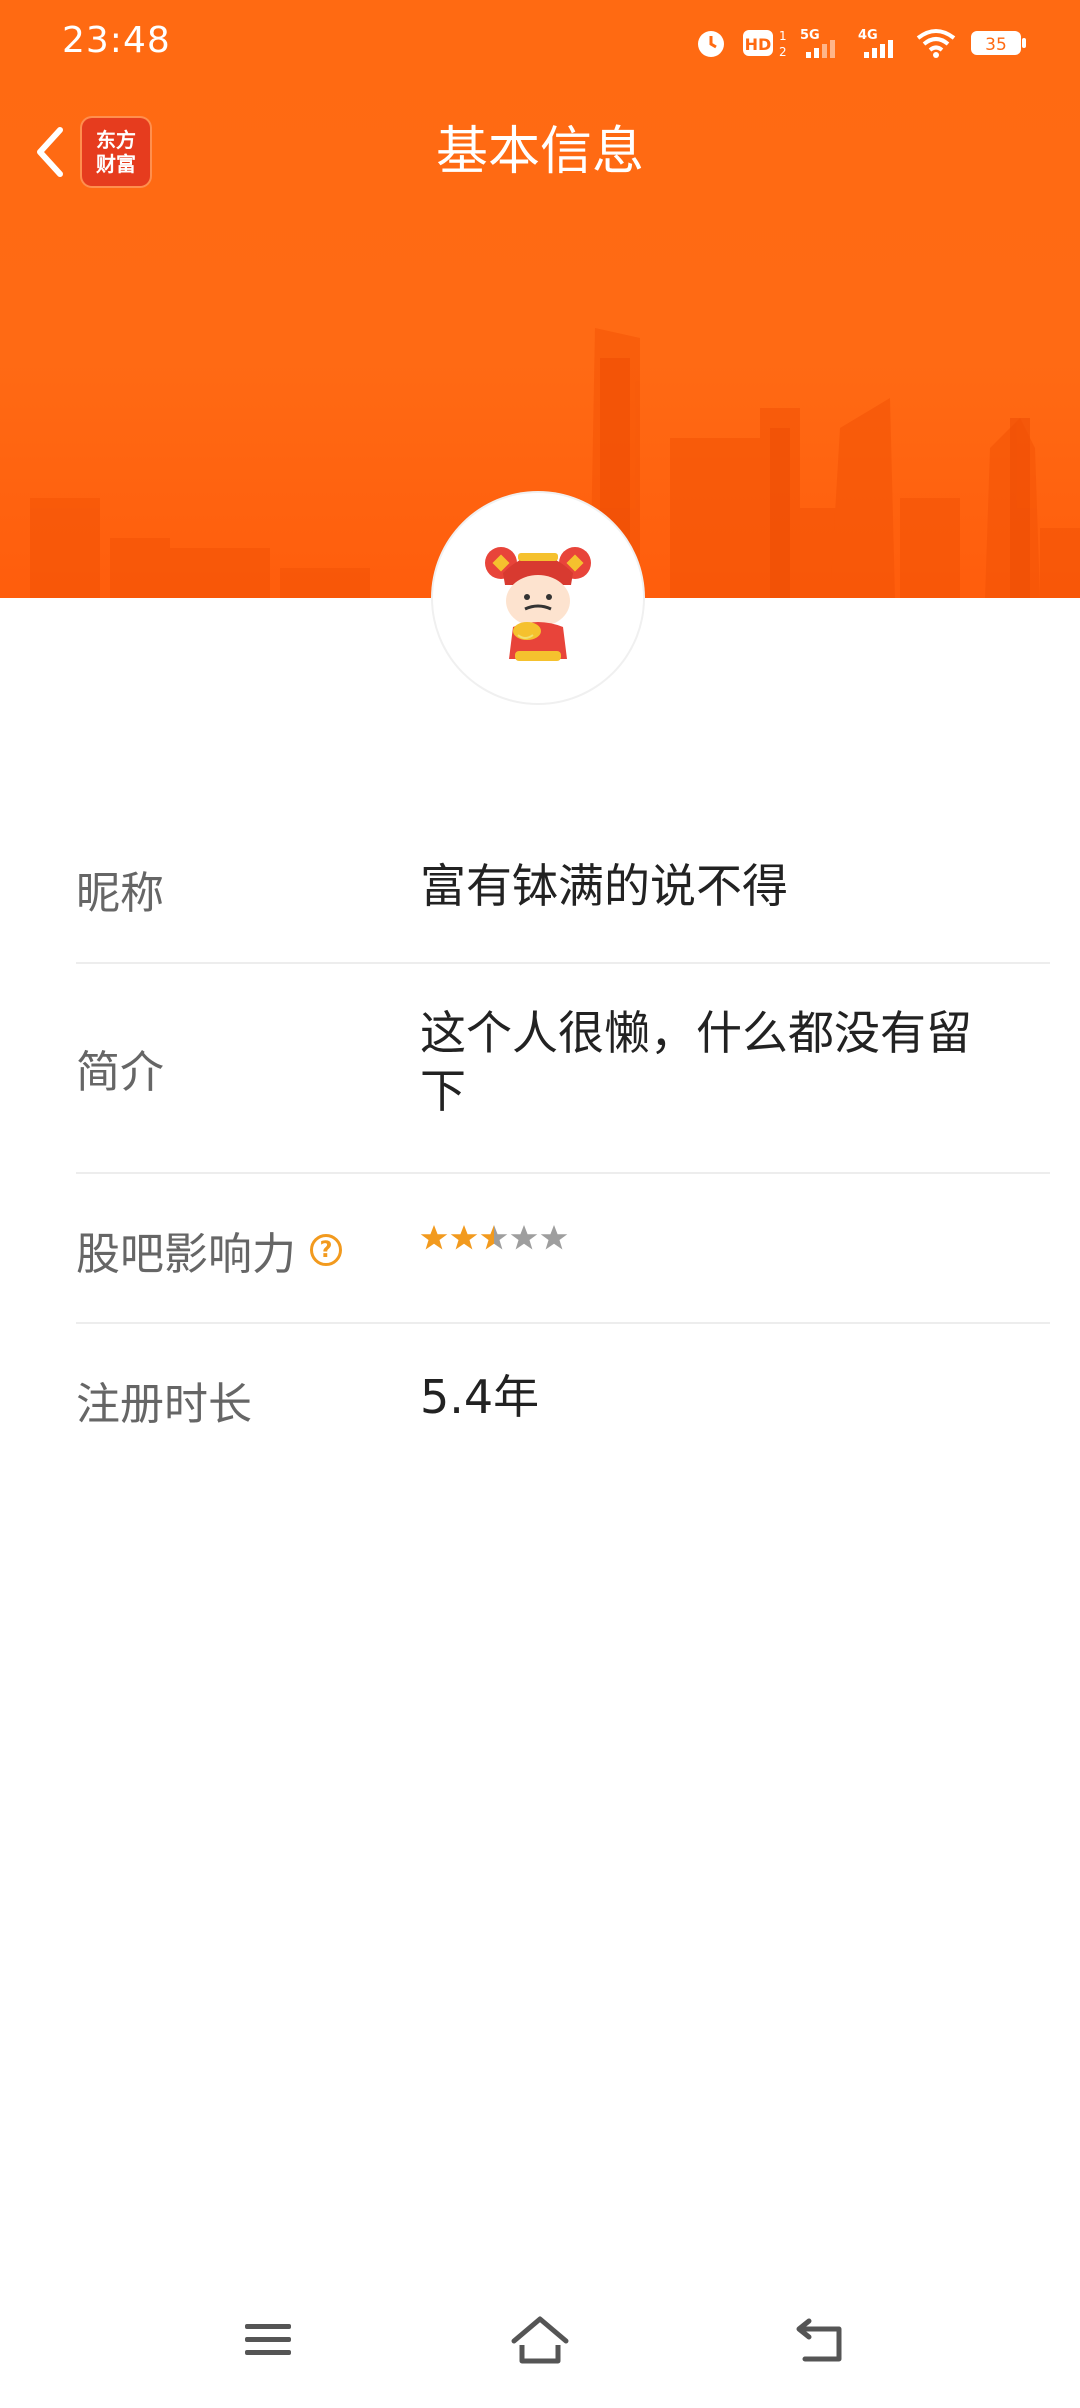 Image resolution: width=1080 pixels, height=2408 pixels. I want to click on nickname-row: 昵称 富有钵满的说不得, so click(563, 888).